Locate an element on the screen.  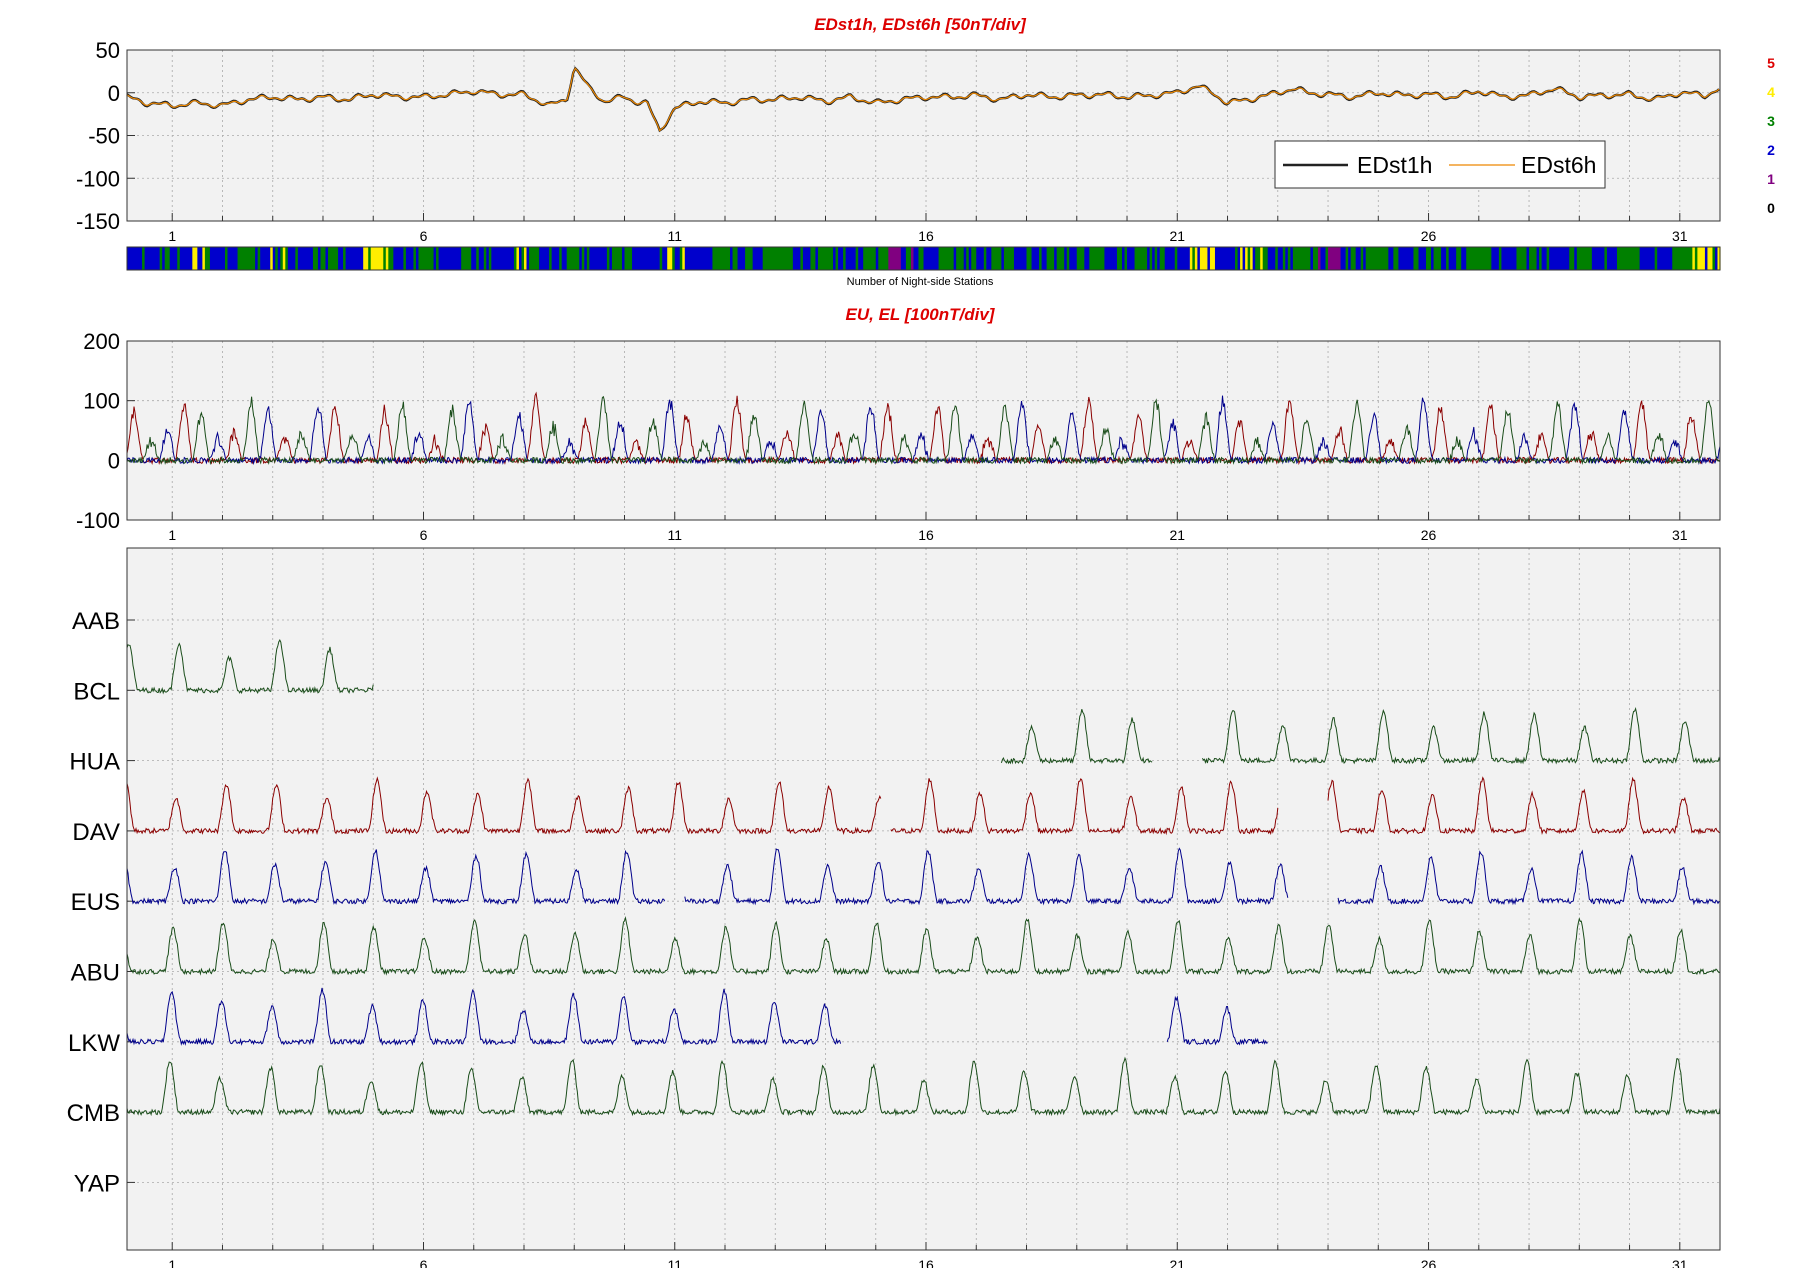
edst-xtick-label: 16 is located at coordinates (926, 236).